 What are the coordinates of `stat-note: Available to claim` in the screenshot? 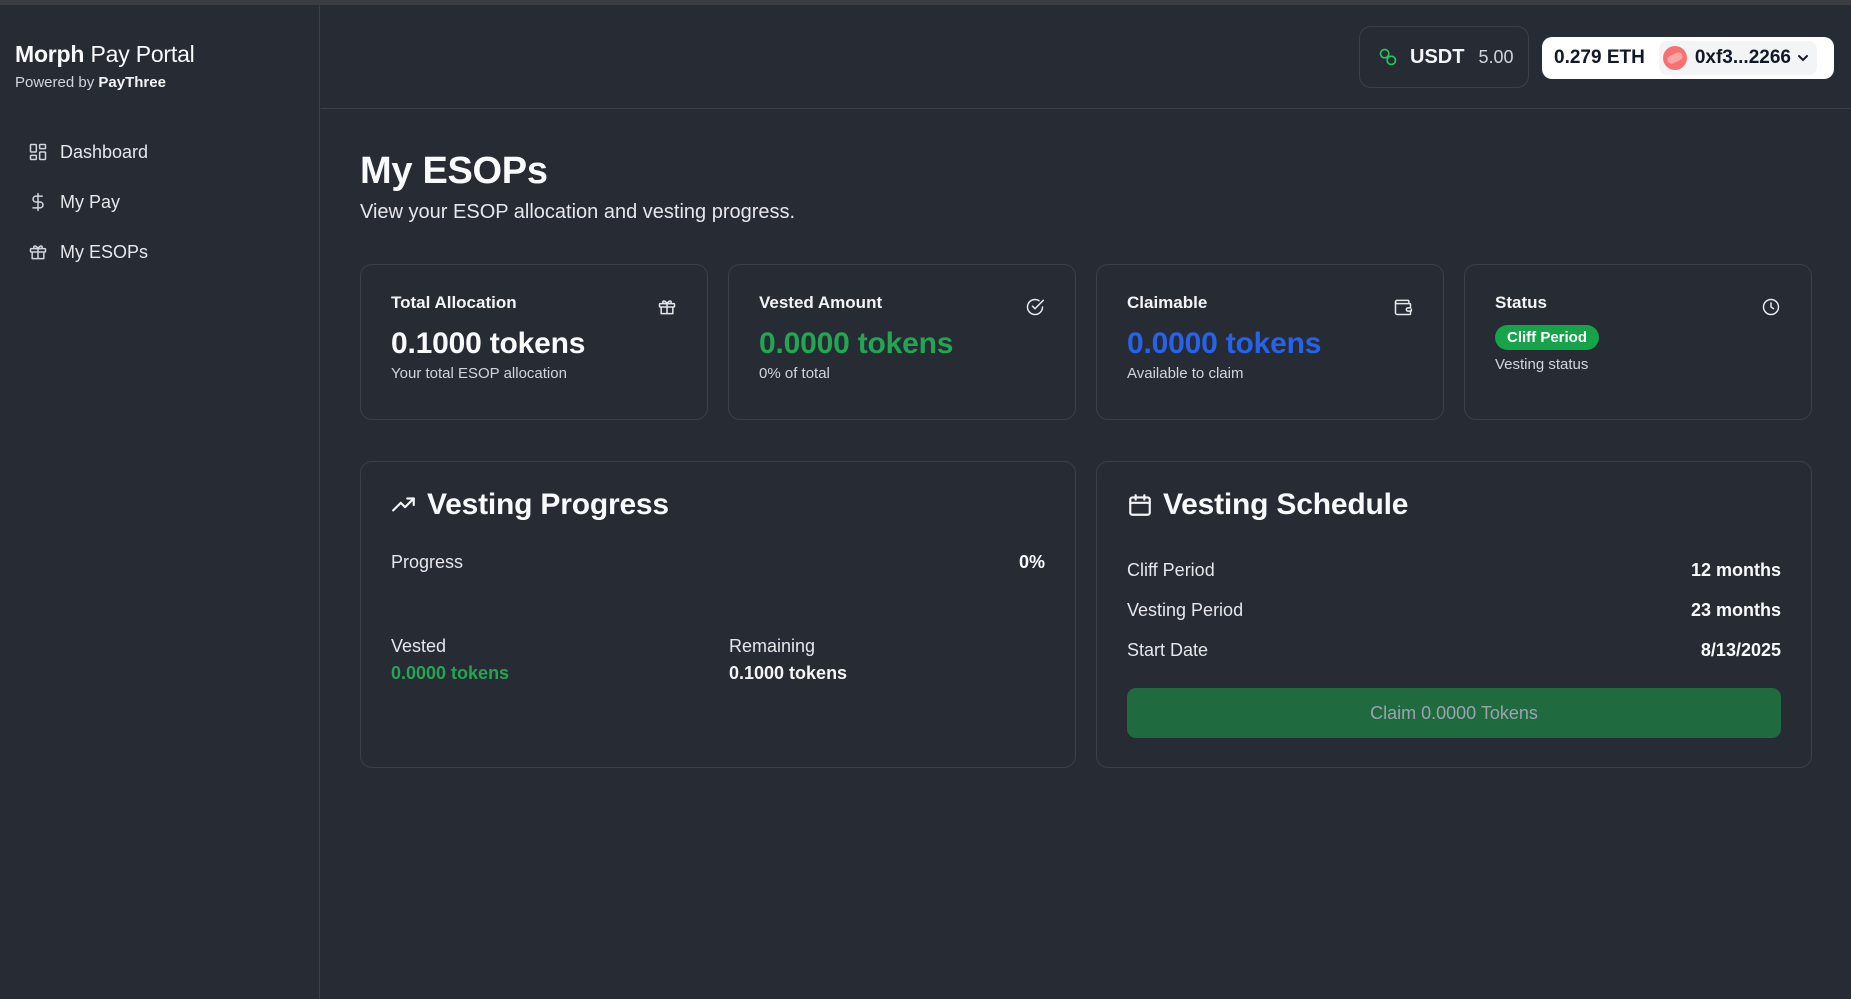 It's located at (1185, 373).